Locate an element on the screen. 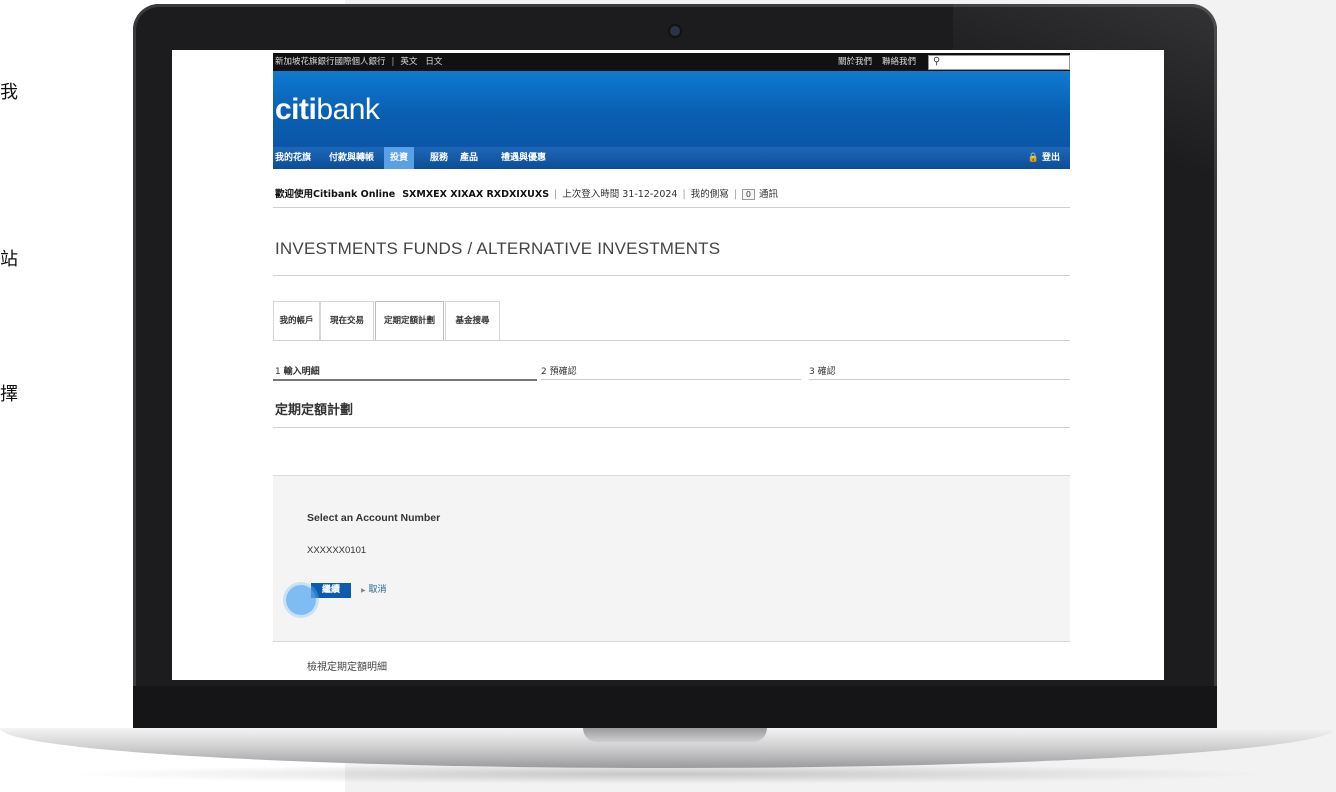  welcome-prefix: 歡迎使用Citibank Online is located at coordinates (335, 194).